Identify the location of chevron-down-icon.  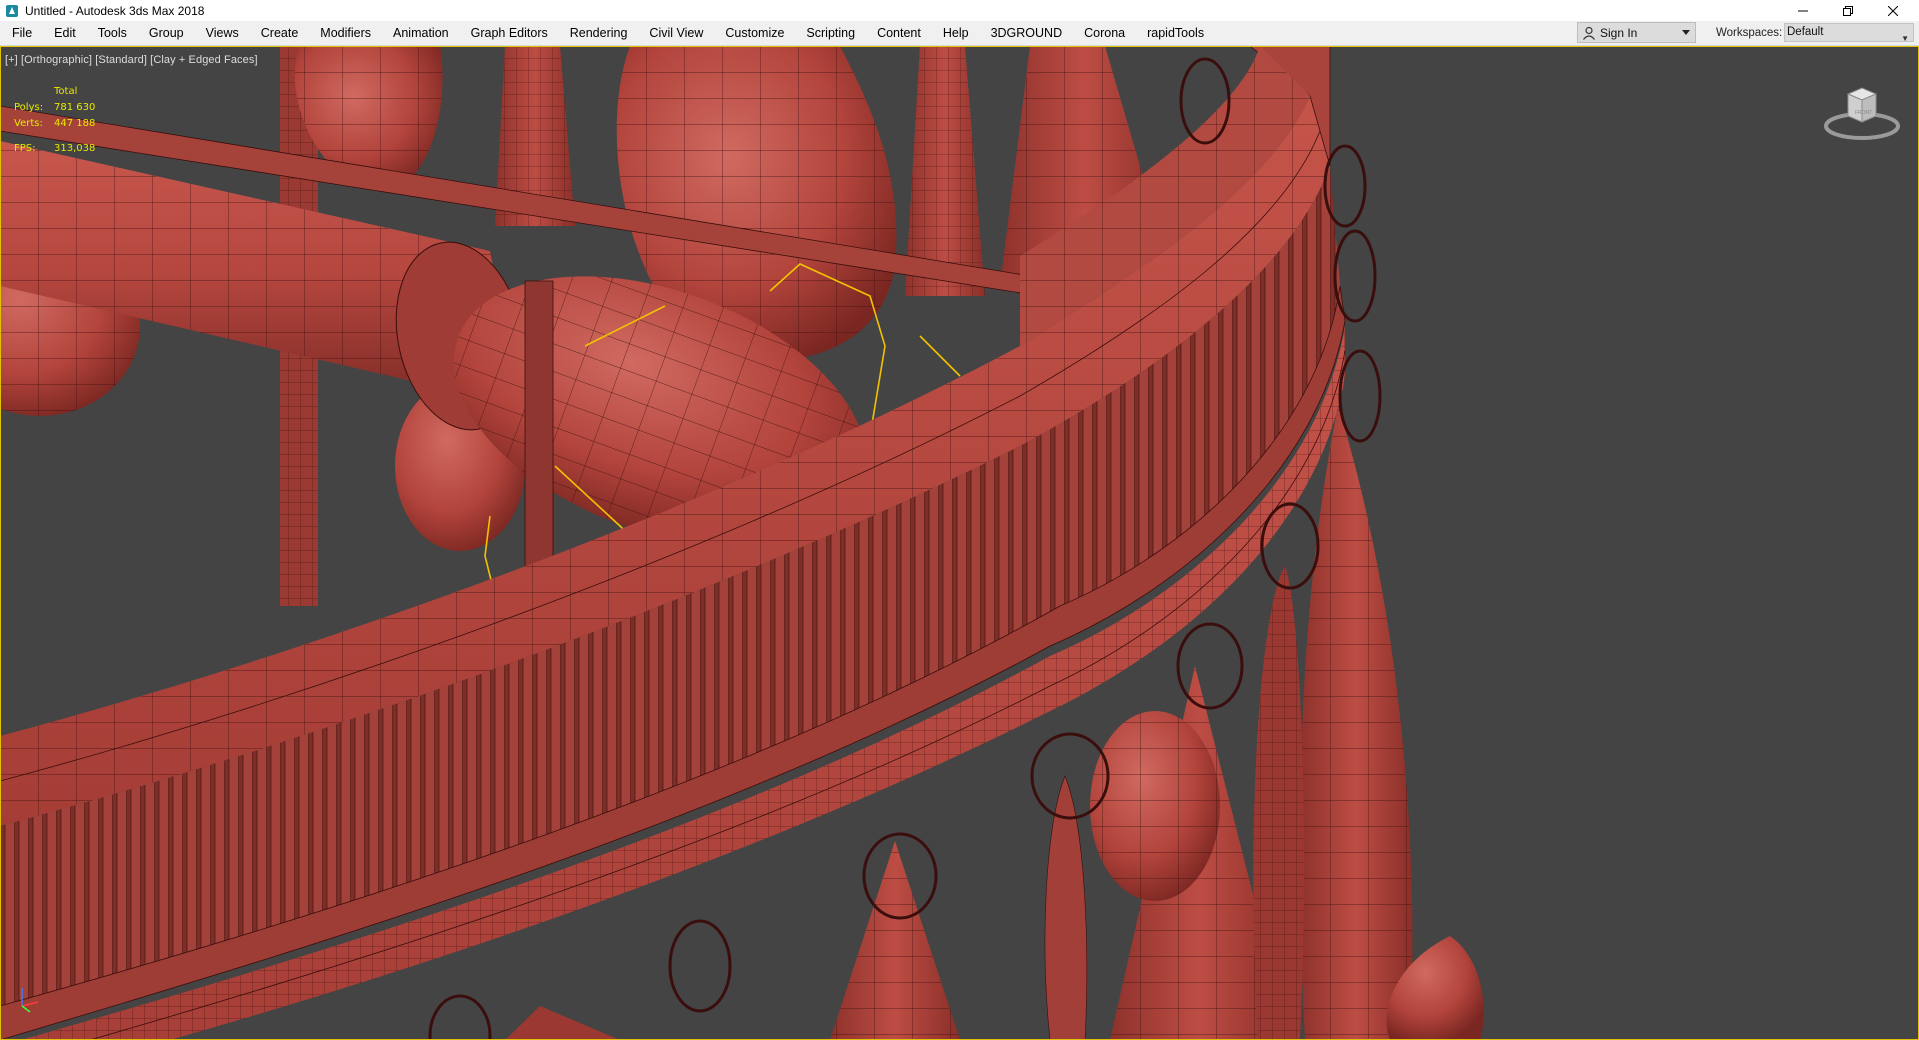
(1686, 32).